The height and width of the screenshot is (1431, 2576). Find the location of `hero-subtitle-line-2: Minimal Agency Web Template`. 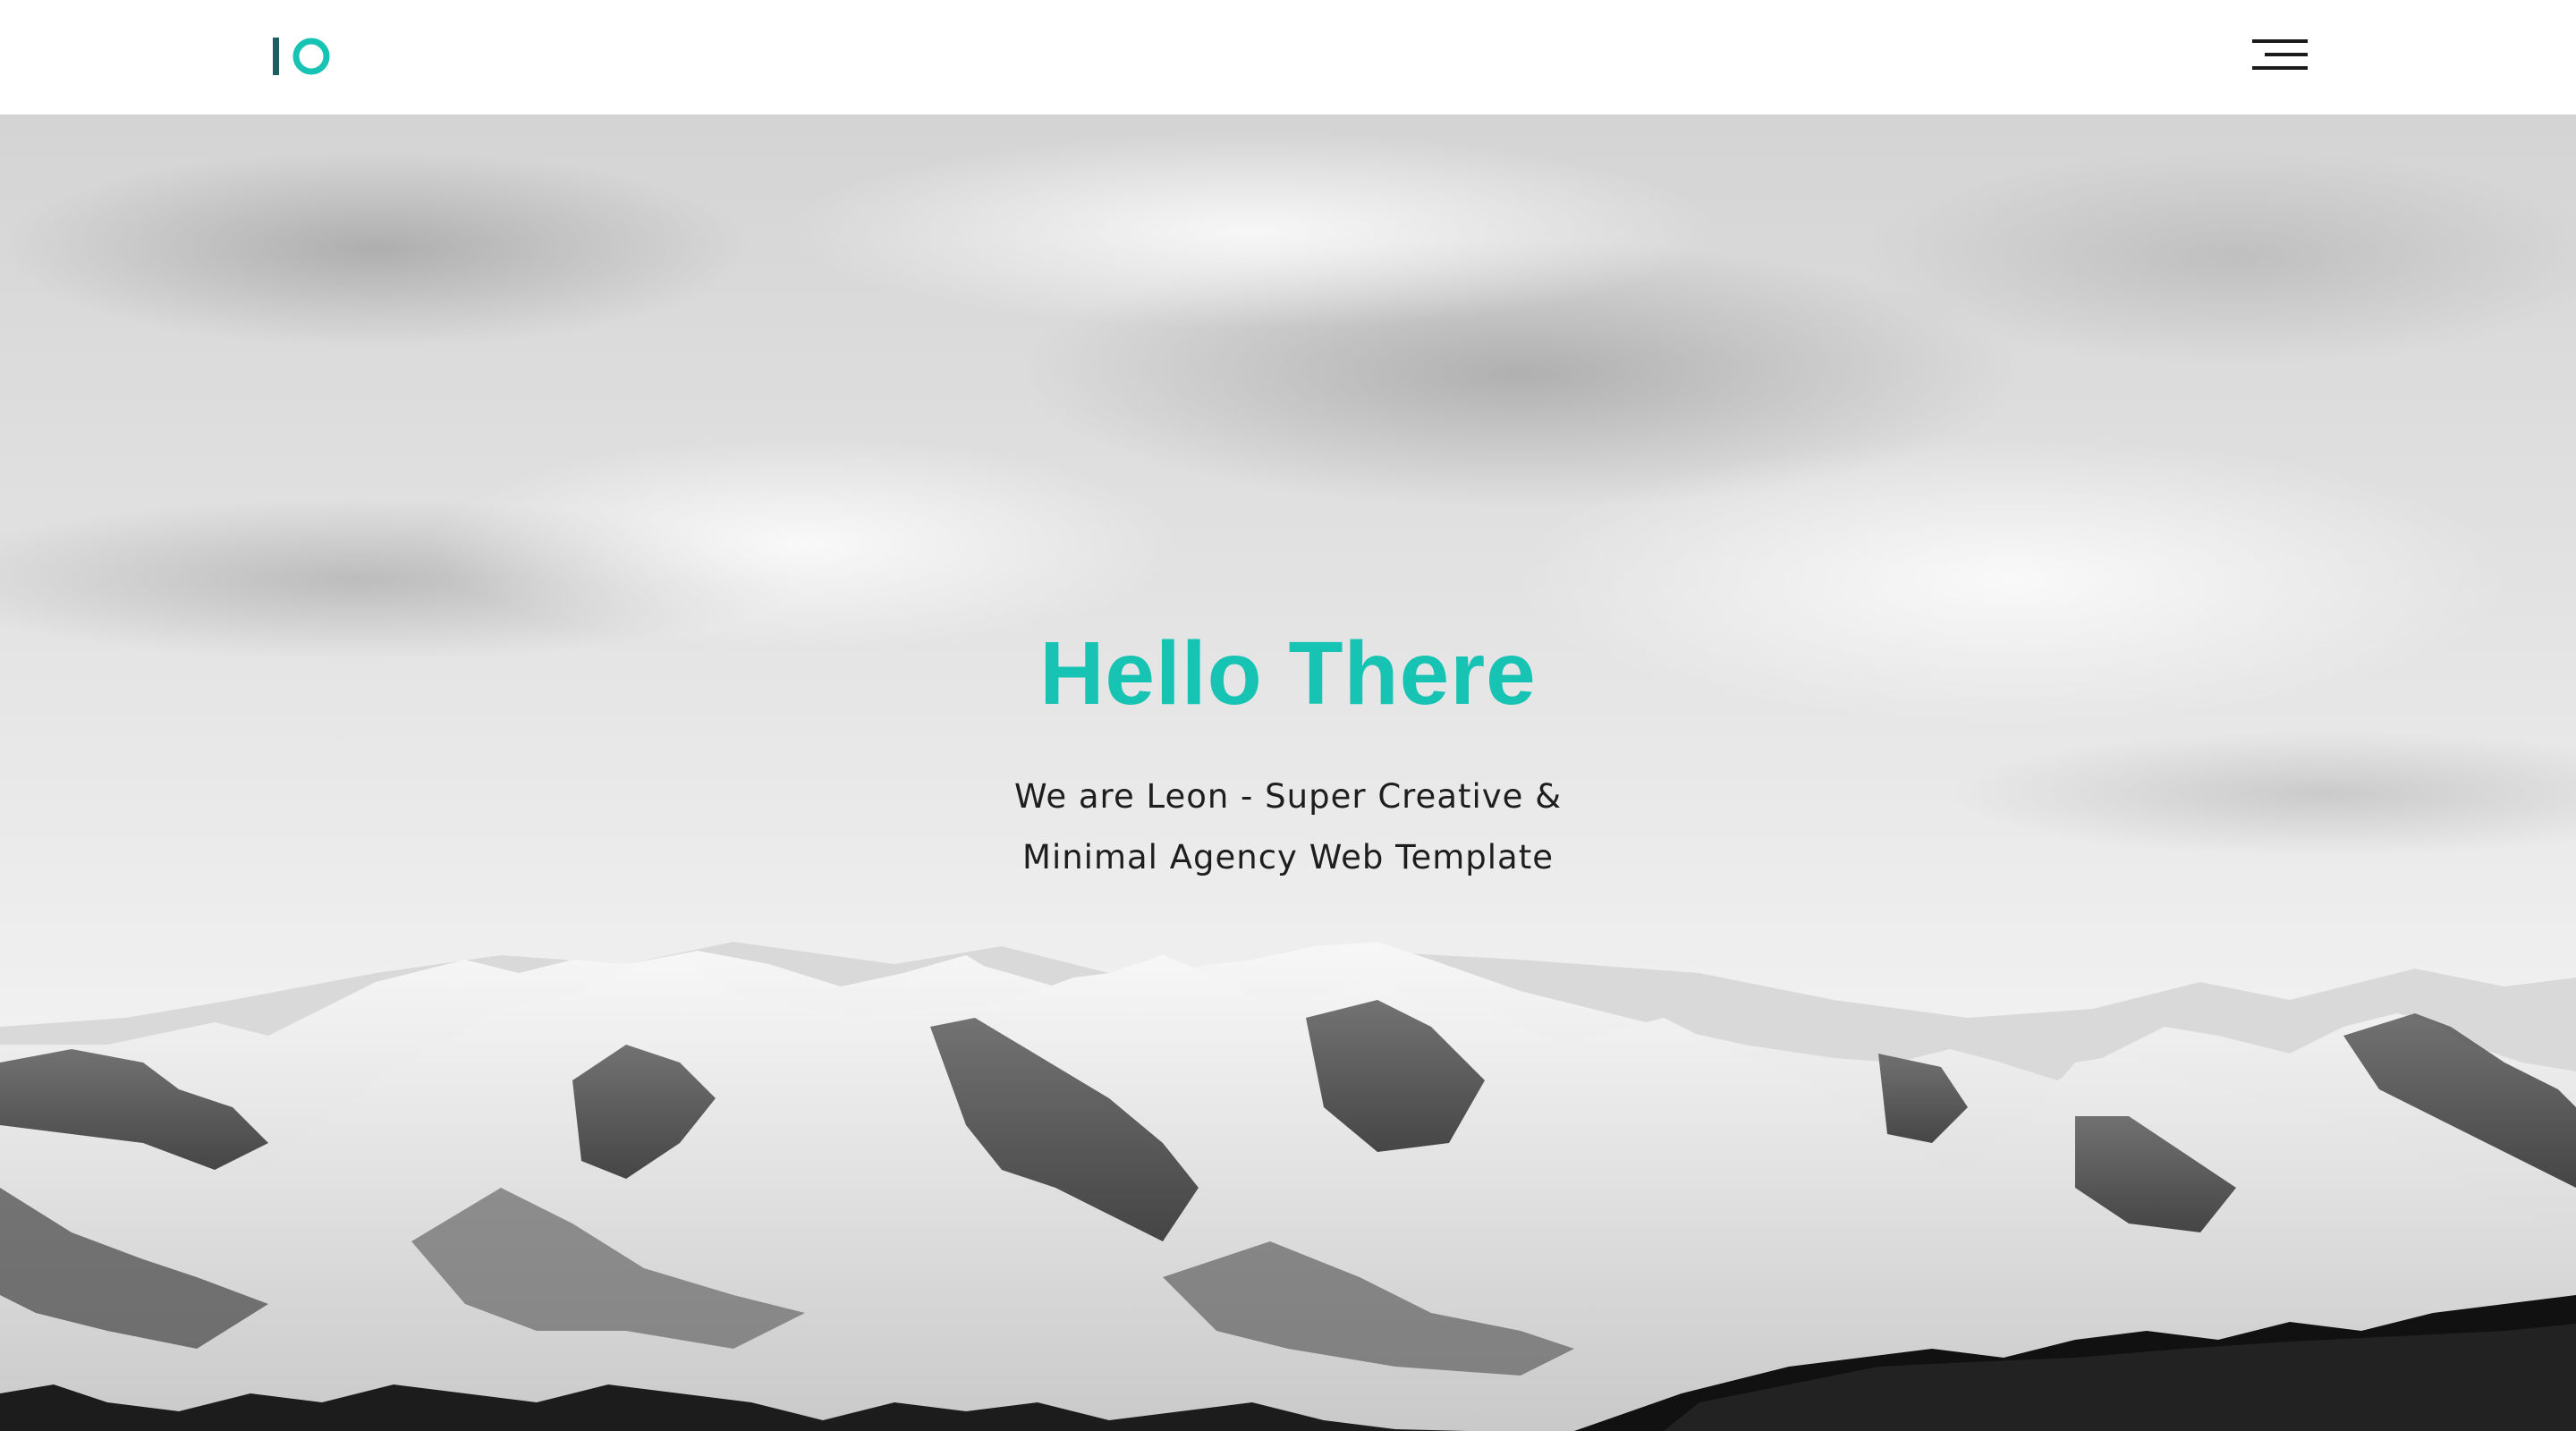

hero-subtitle-line-2: Minimal Agency Web Template is located at coordinates (1288, 857).